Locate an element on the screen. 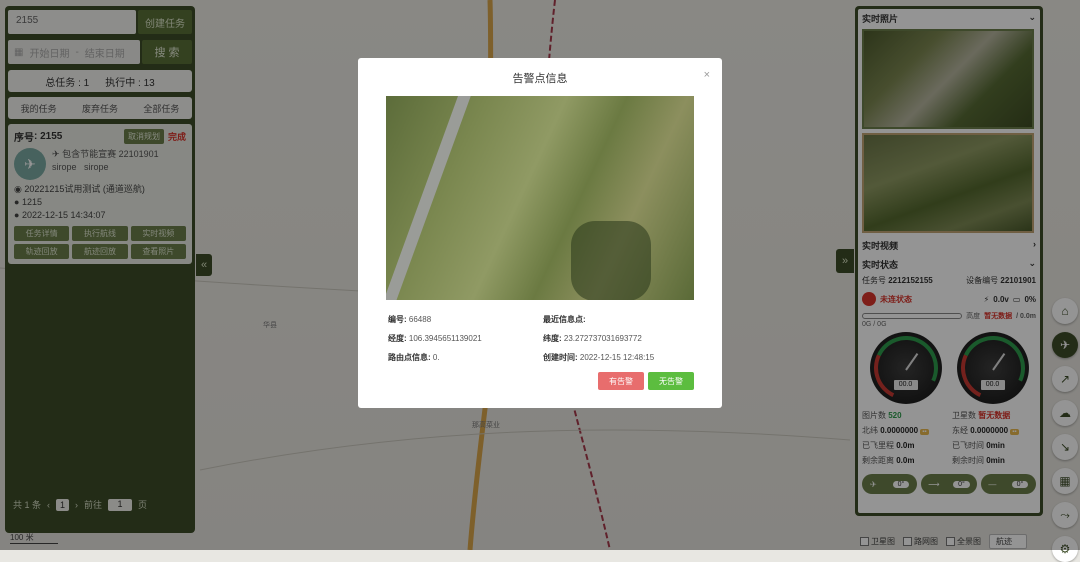 The image size is (1080, 562). alarm-number: 66488 is located at coordinates (420, 319).